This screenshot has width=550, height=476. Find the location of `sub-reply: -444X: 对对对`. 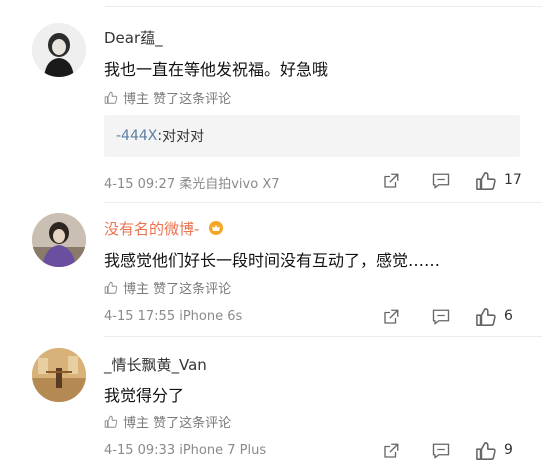

sub-reply: -444X: 对对对 is located at coordinates (312, 136).